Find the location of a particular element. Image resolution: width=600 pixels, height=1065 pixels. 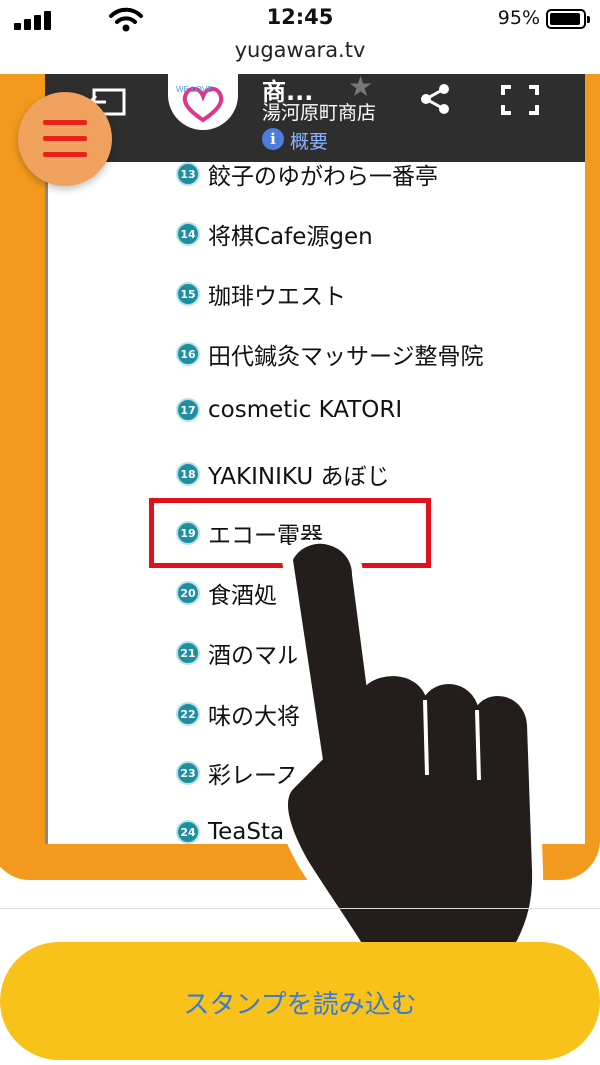

item-number-badge: 24 is located at coordinates (188, 832).